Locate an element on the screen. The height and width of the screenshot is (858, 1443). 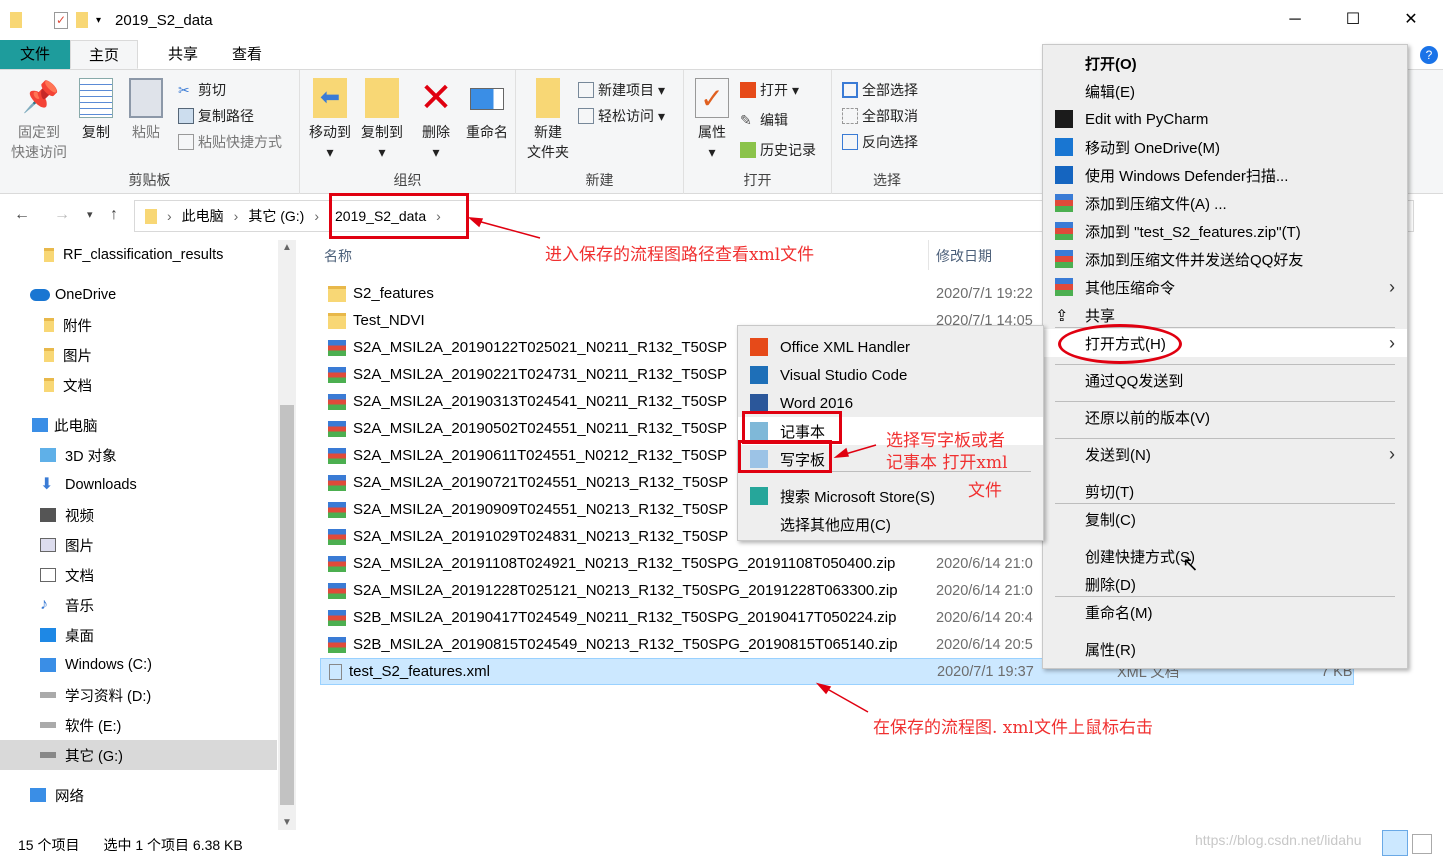
scroll-down-icon: ▼ is located at coordinates (287, 822).